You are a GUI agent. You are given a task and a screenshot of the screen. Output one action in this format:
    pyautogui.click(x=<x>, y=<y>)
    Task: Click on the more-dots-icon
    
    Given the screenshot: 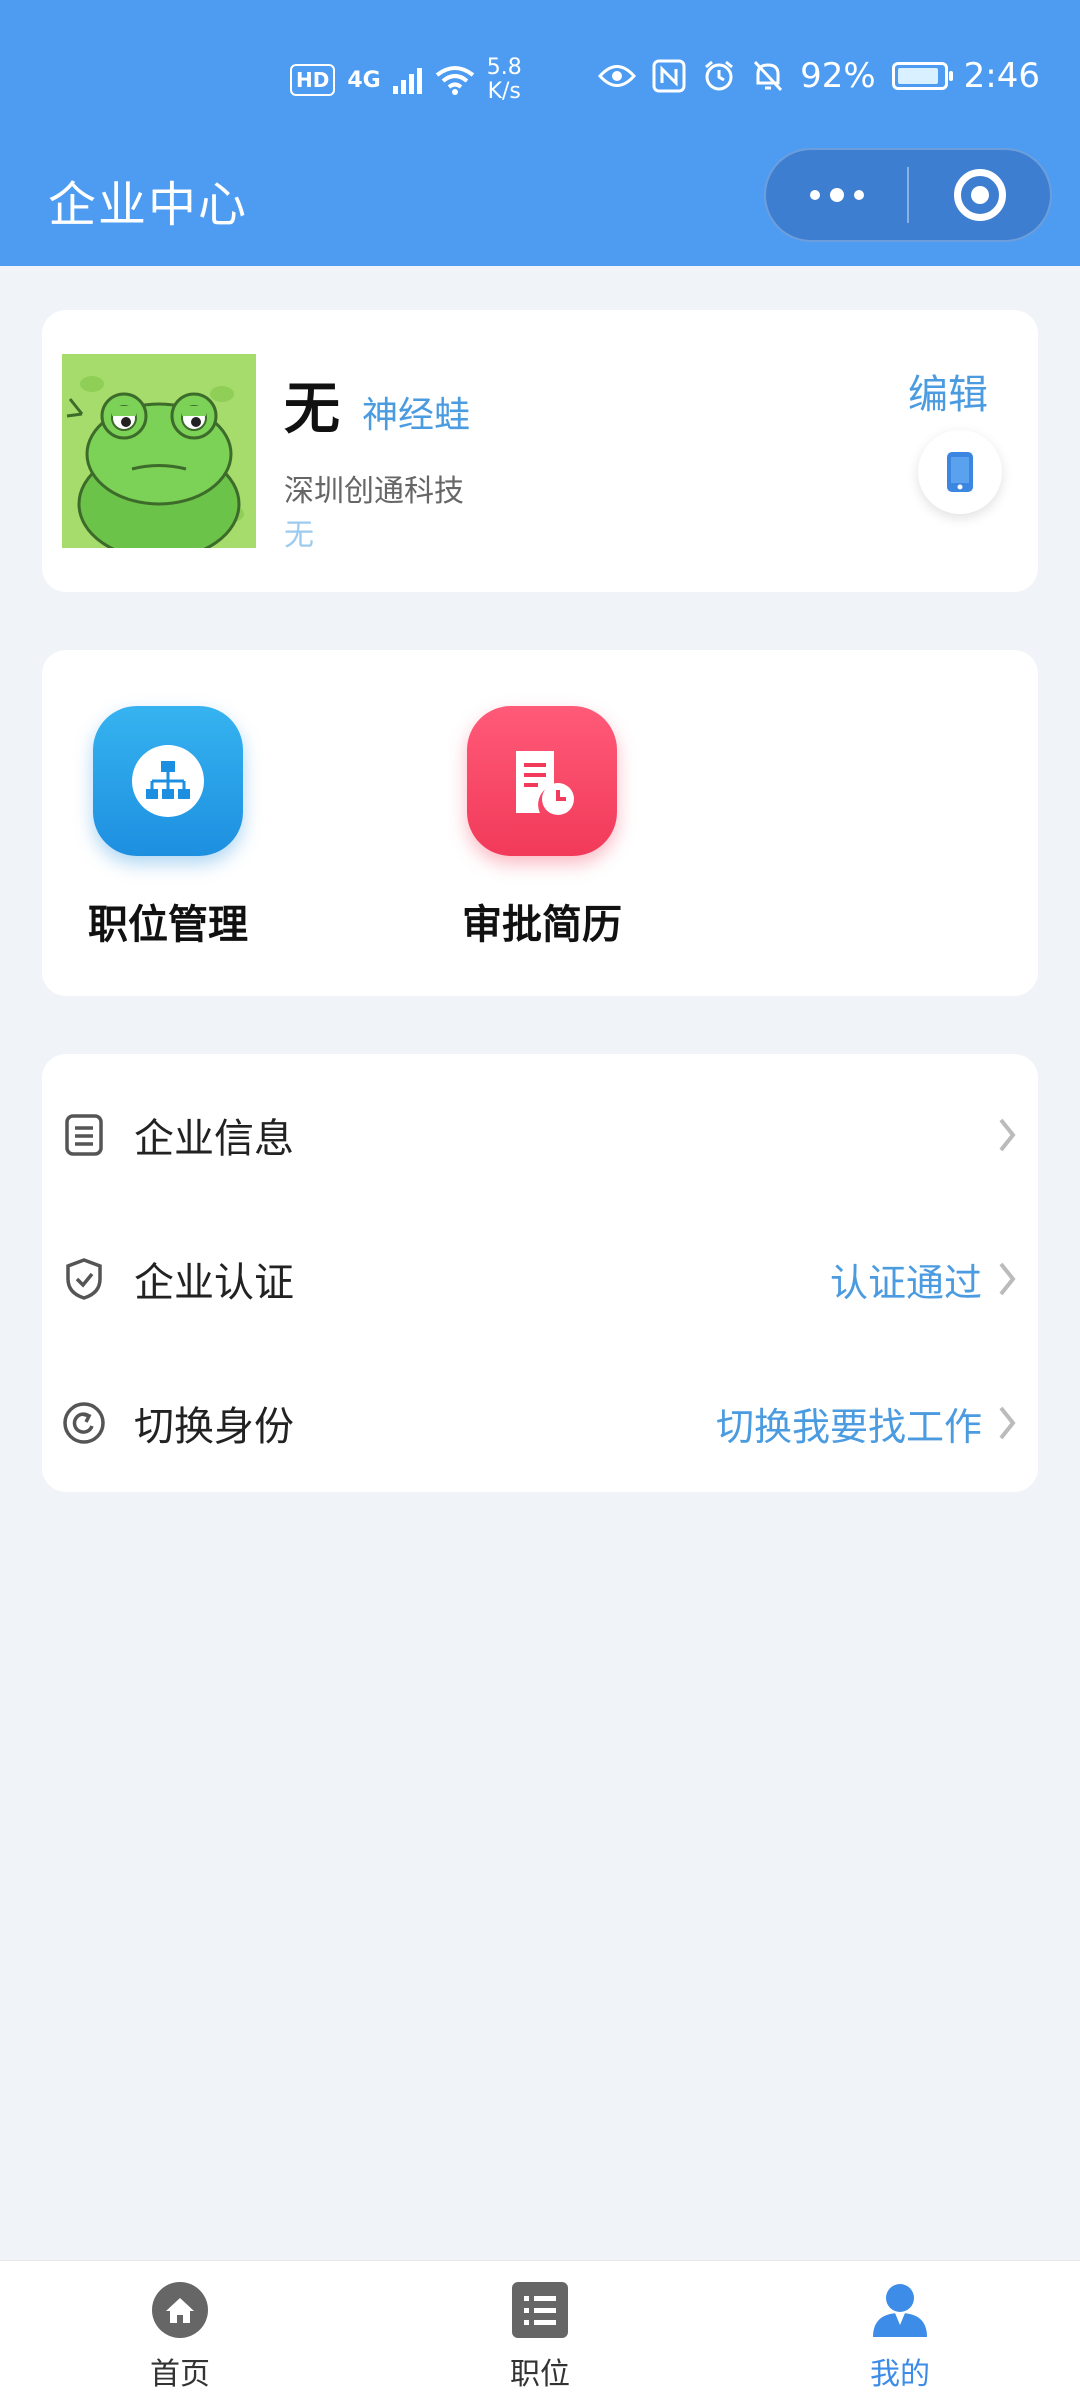 What is the action you would take?
    pyautogui.click(x=836, y=195)
    